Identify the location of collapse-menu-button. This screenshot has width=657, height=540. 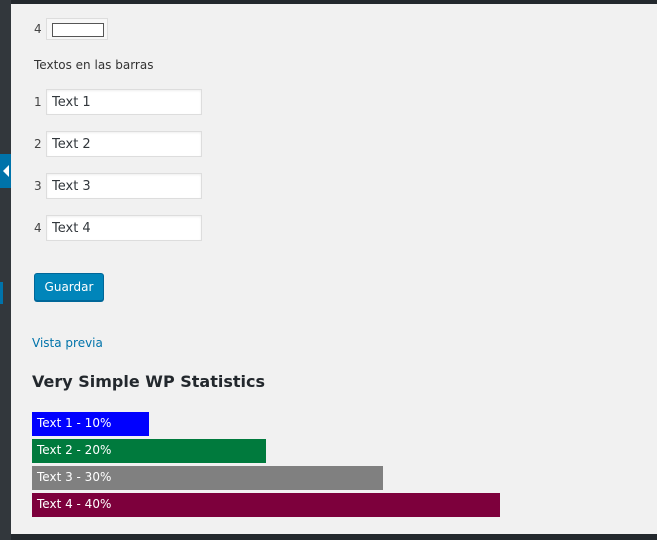
(5, 171).